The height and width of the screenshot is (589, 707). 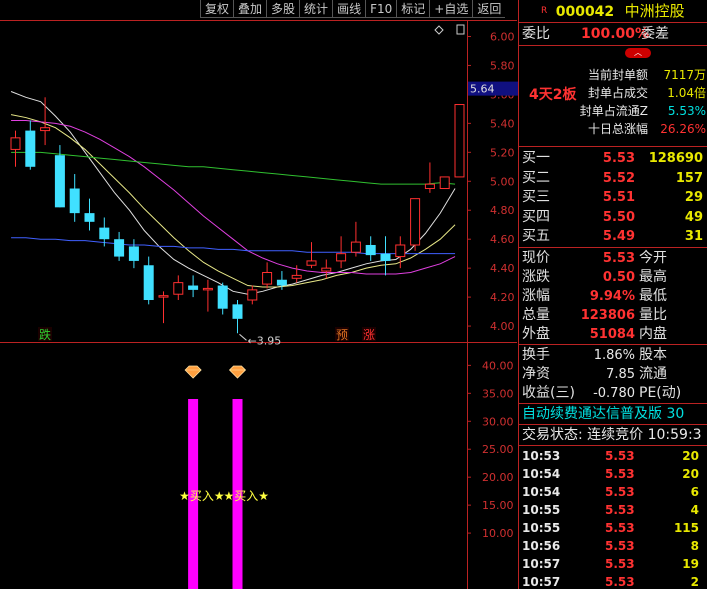 I want to click on board-value: 7117万, so click(x=684, y=75).